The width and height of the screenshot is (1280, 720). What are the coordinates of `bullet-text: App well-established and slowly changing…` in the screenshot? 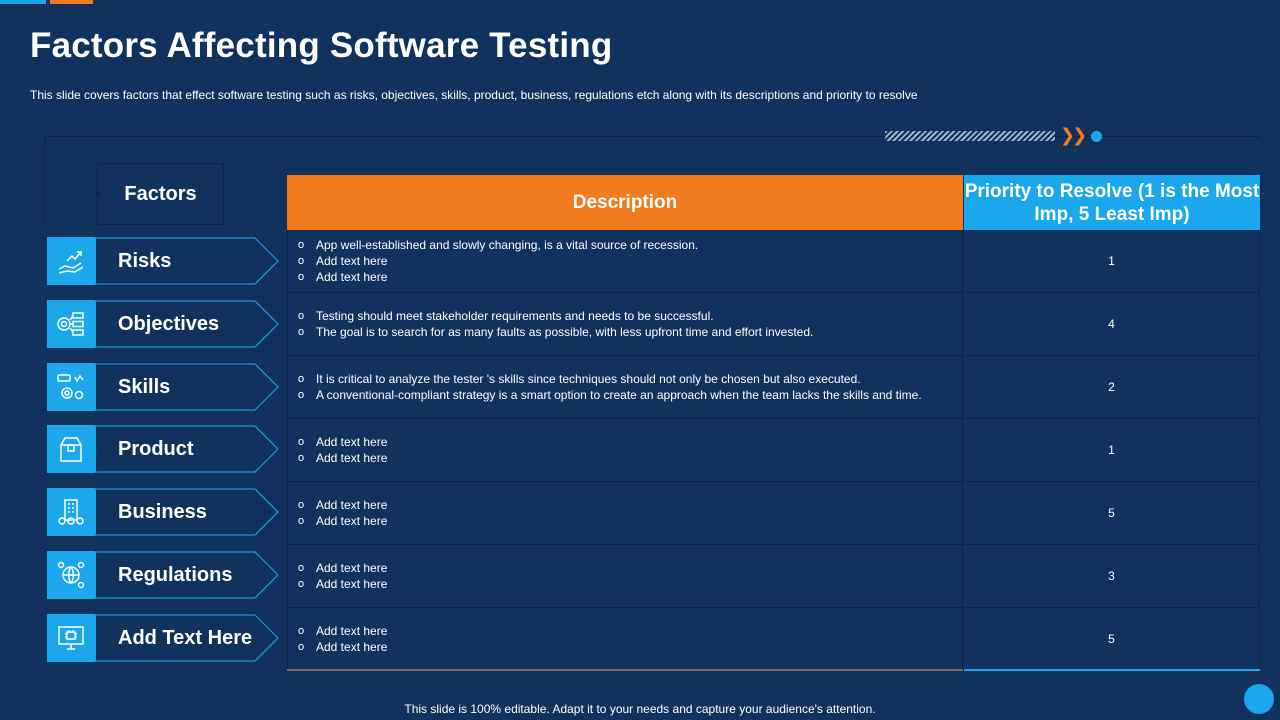 It's located at (507, 245).